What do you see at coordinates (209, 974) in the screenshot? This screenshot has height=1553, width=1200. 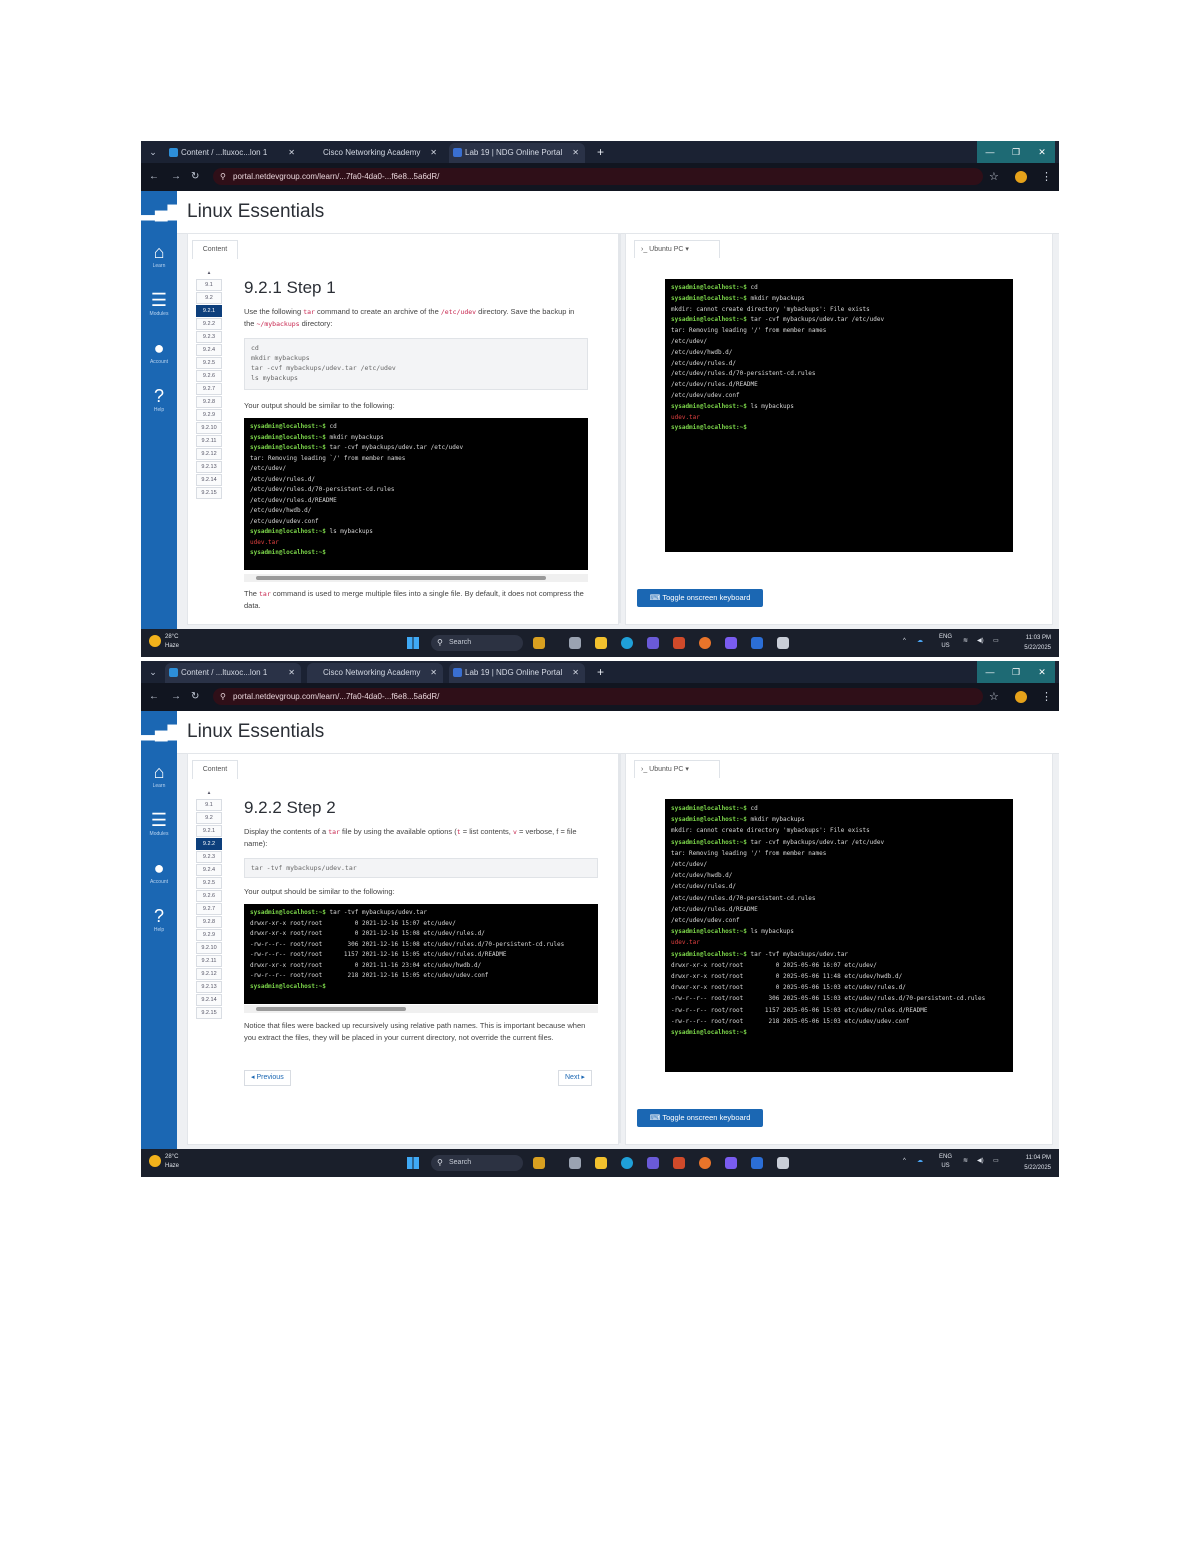 I see `toc-item: 9.2.12` at bounding box center [209, 974].